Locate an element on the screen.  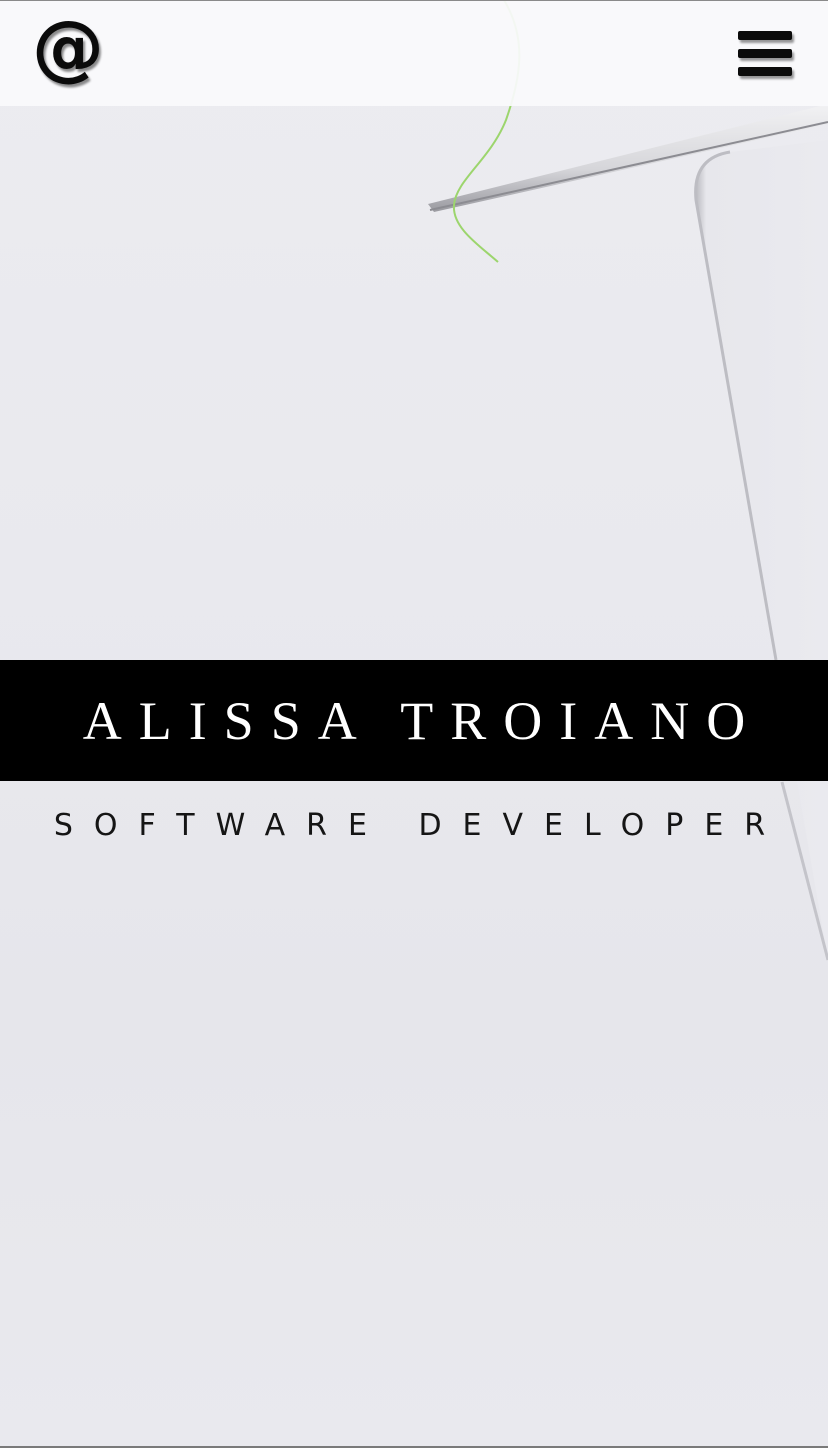
hamburger-menu-icon is located at coordinates (765, 57).